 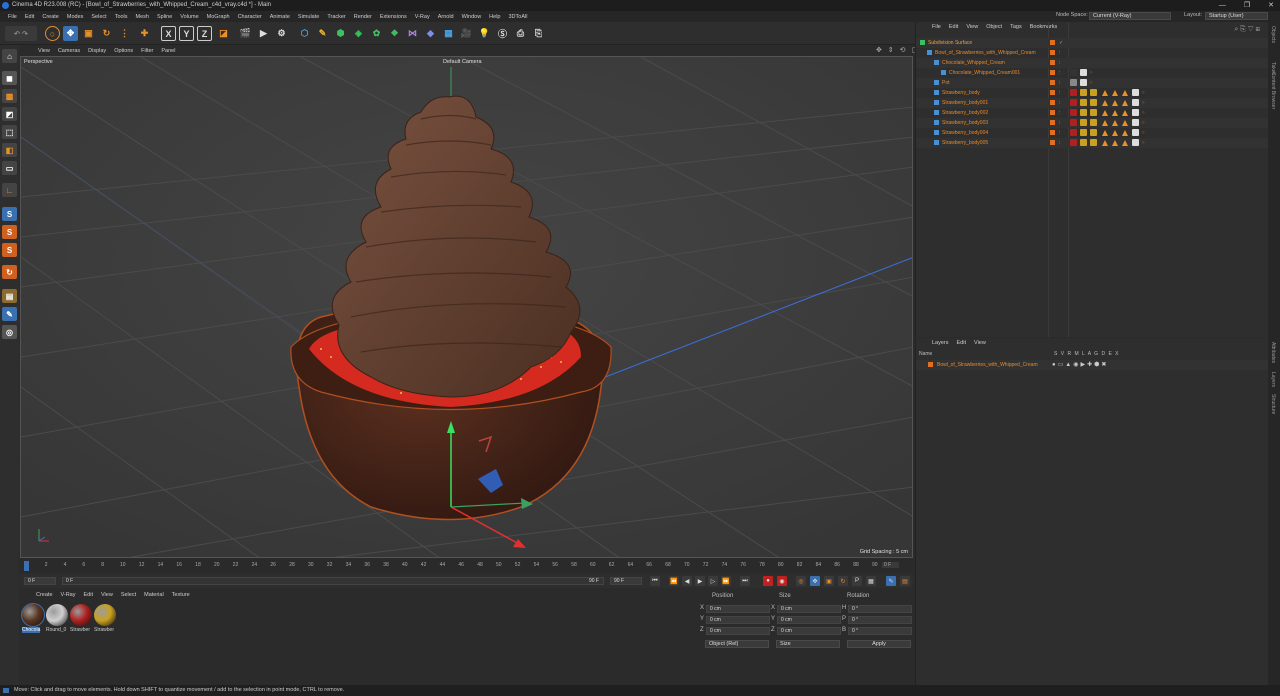 I want to click on material-menu-create: Create, so click(x=44, y=595).